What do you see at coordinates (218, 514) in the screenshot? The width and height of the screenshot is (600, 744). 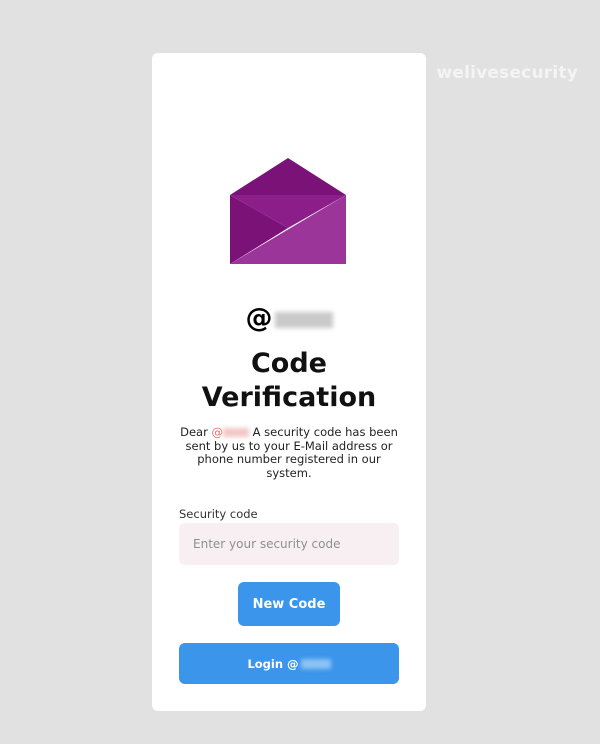 I see `security-code-label: Security code` at bounding box center [218, 514].